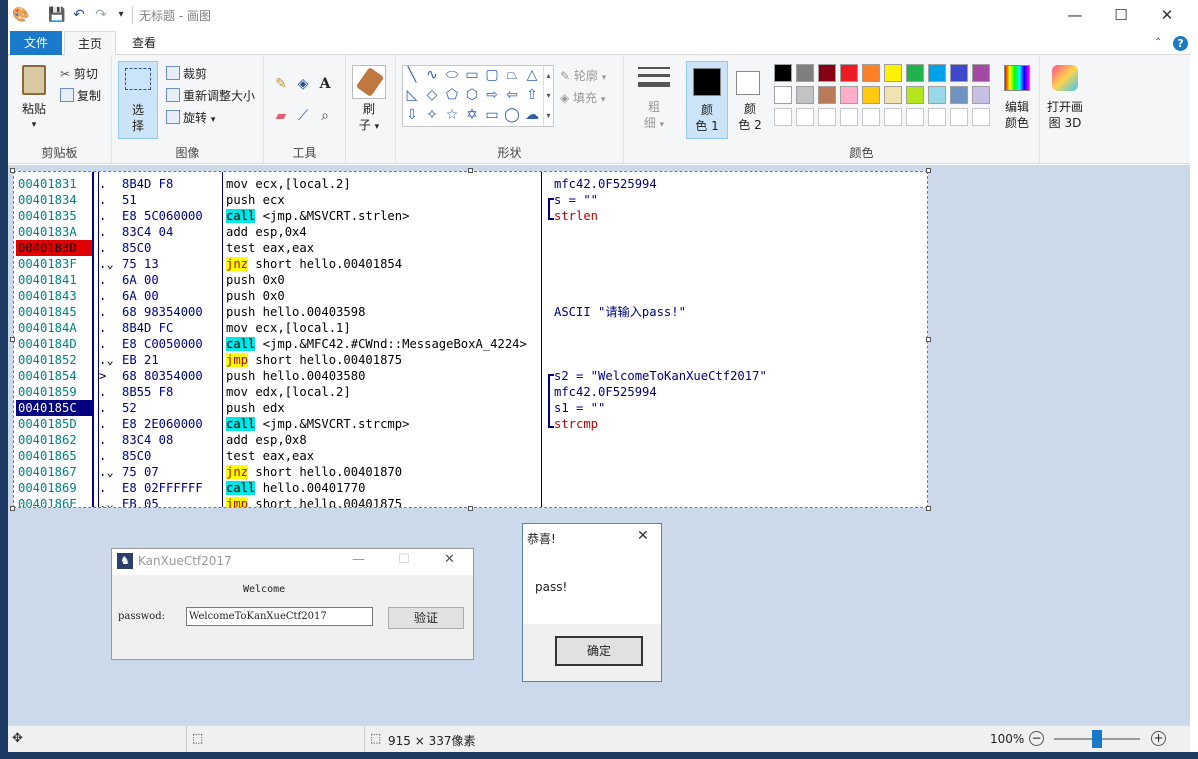 This screenshot has height=759, width=1198. What do you see at coordinates (750, 100) in the screenshot?
I see `color2-button: 颜 色 2` at bounding box center [750, 100].